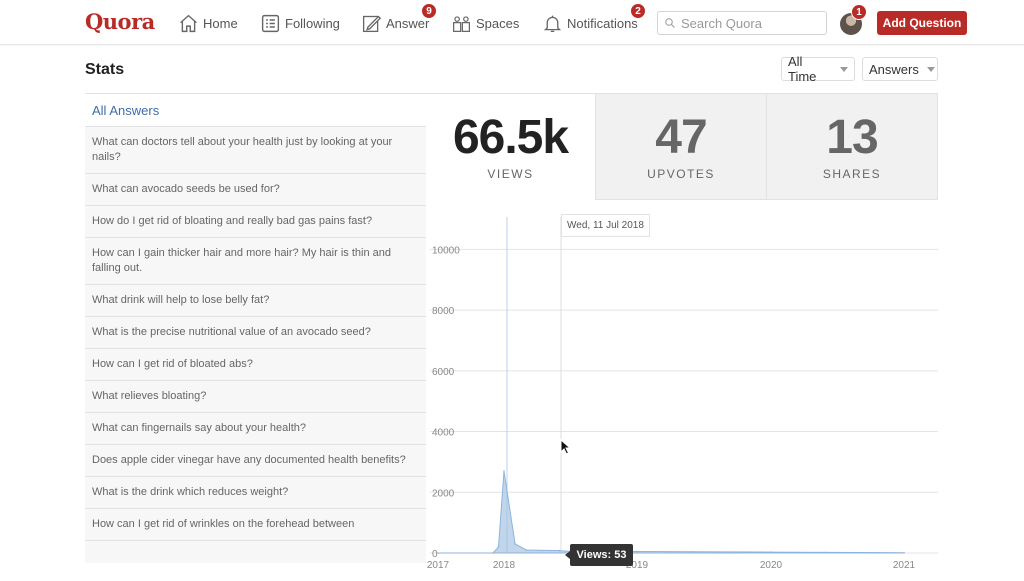  Describe the element at coordinates (922, 23) in the screenshot. I see `add-question-button: Add Question` at that location.